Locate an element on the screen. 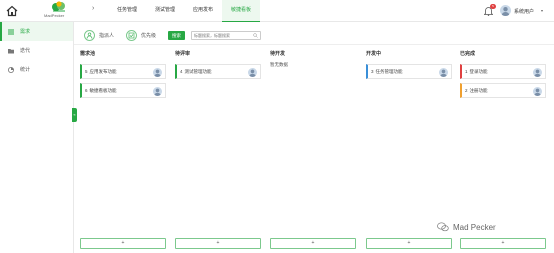 This screenshot has width=554, height=253. app-logo: MadPecker is located at coordinates (59, 11).